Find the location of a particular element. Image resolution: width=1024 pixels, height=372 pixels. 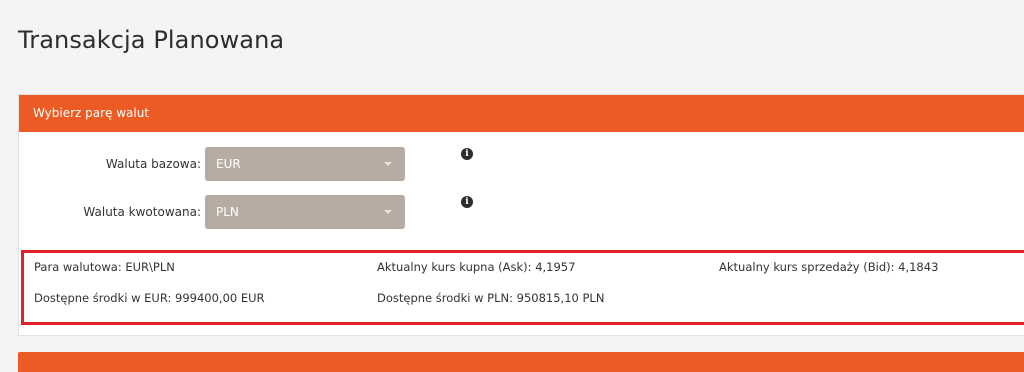

ask-rate-text: Aktualny kurs kupna (Ask): 4,1957 is located at coordinates (476, 267).